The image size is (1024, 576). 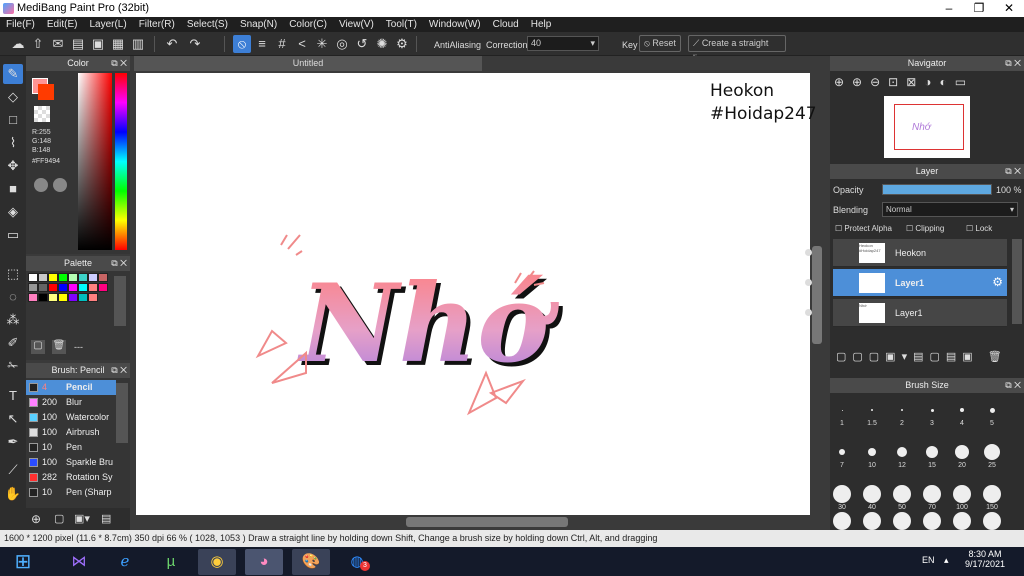 What do you see at coordinates (121, 161) in the screenshot?
I see `hue-slider` at bounding box center [121, 161].